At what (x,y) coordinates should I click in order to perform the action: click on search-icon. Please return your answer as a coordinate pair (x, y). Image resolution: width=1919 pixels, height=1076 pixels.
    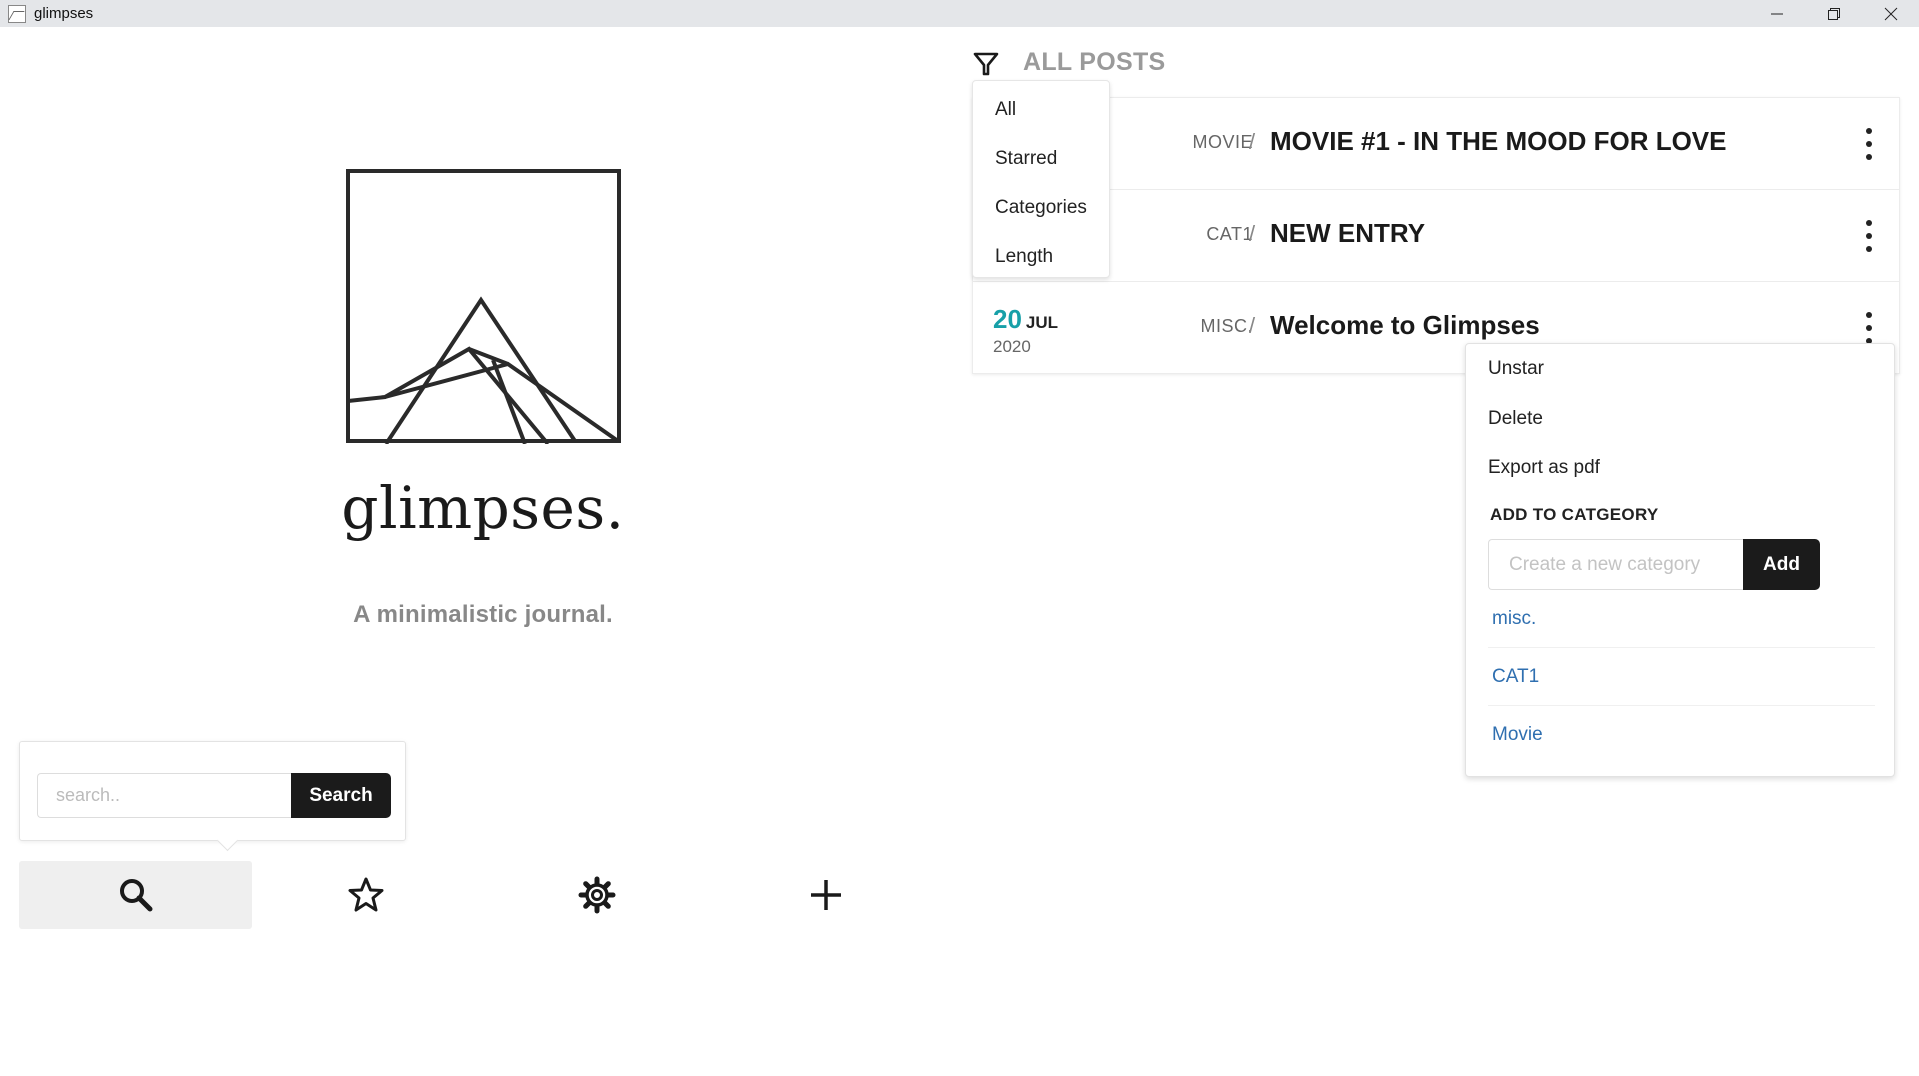
    Looking at the image, I should click on (135, 895).